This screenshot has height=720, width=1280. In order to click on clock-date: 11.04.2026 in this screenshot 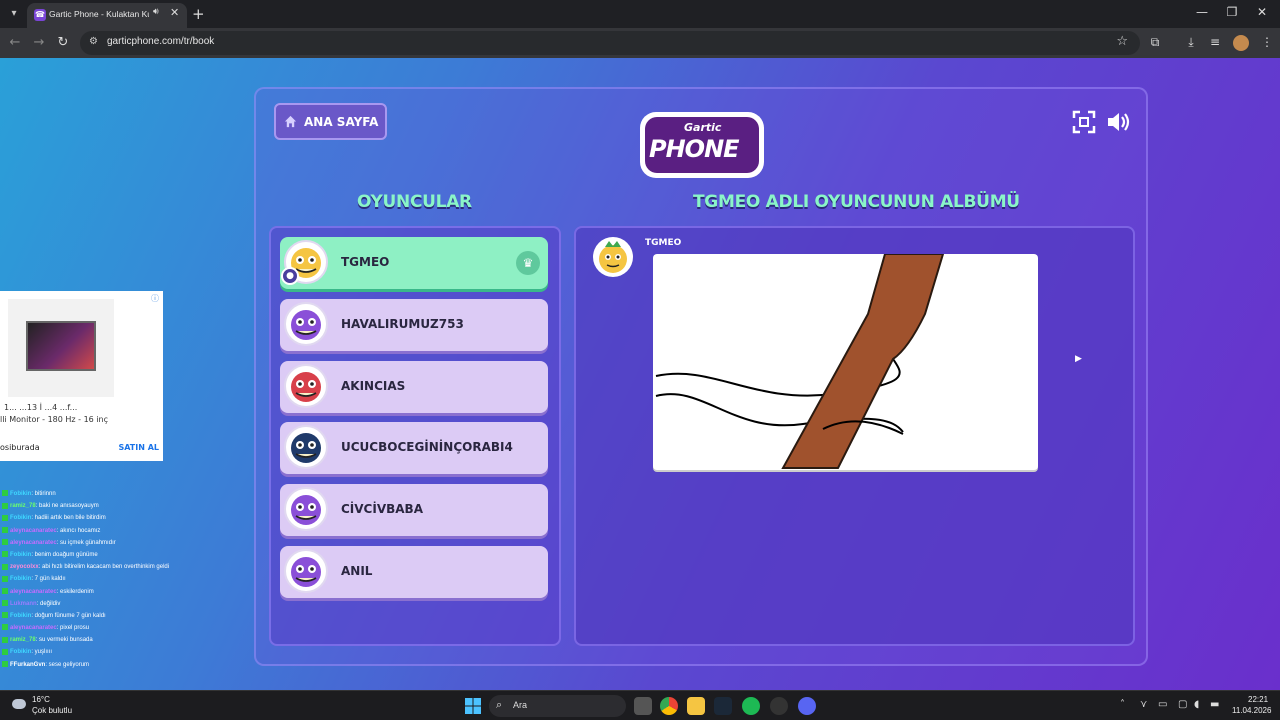, I will do `click(1251, 710)`.